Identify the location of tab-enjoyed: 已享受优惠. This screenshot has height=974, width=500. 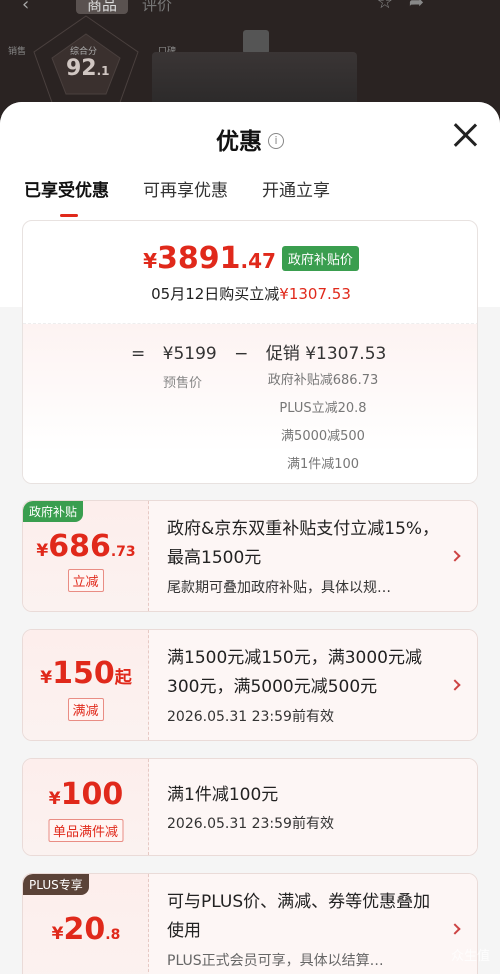
(66, 196).